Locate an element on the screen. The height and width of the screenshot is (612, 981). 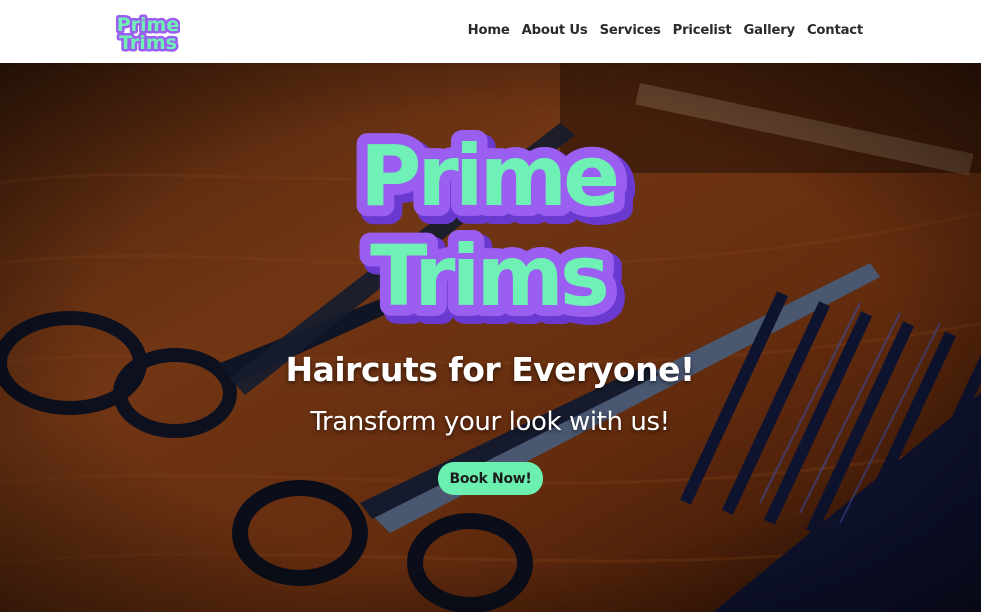
nav-about-us: About Us is located at coordinates (555, 31).